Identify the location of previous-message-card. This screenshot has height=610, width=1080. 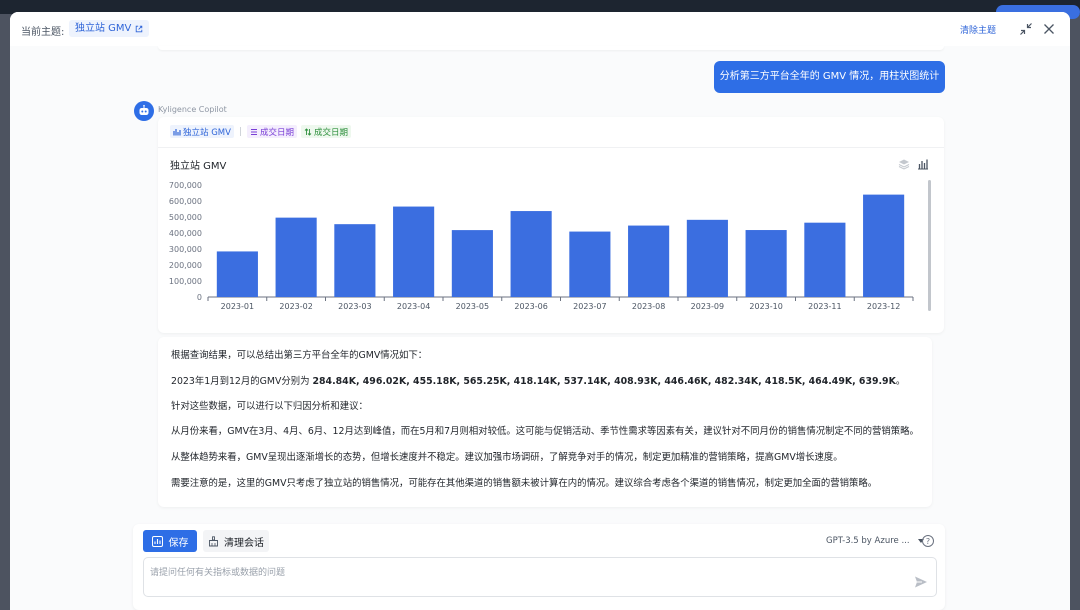
(551, 48).